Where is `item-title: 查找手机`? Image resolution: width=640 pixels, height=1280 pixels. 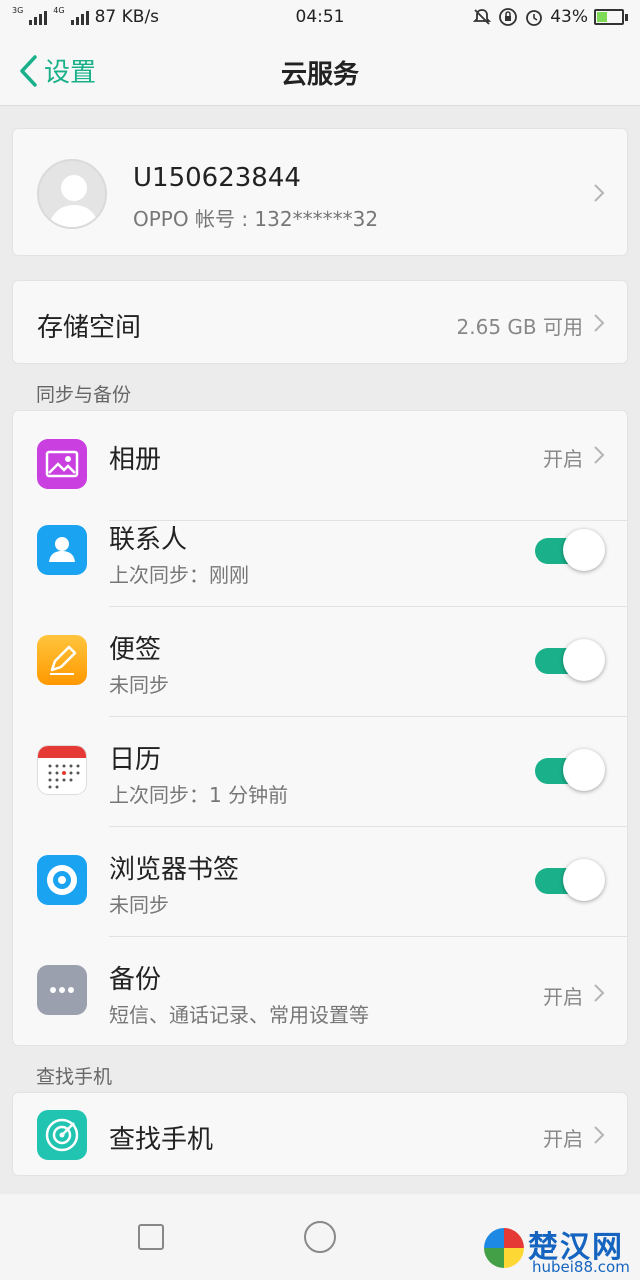 item-title: 查找手机 is located at coordinates (161, 1140).